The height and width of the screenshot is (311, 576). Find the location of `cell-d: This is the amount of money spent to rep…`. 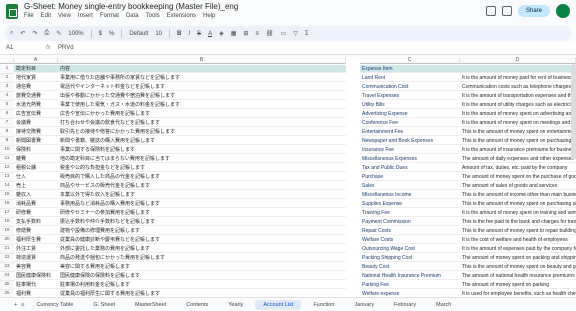

cell-d: This is the amount of money spent to rep… is located at coordinates (518, 231).